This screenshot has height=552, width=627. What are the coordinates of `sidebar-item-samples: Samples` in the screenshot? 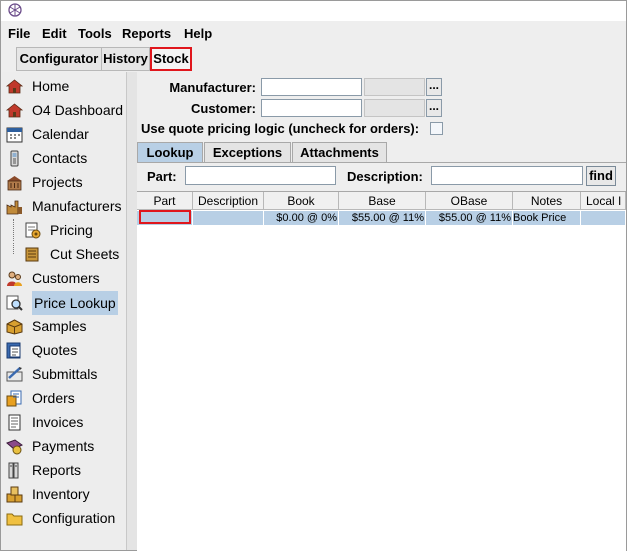 It's located at (64, 326).